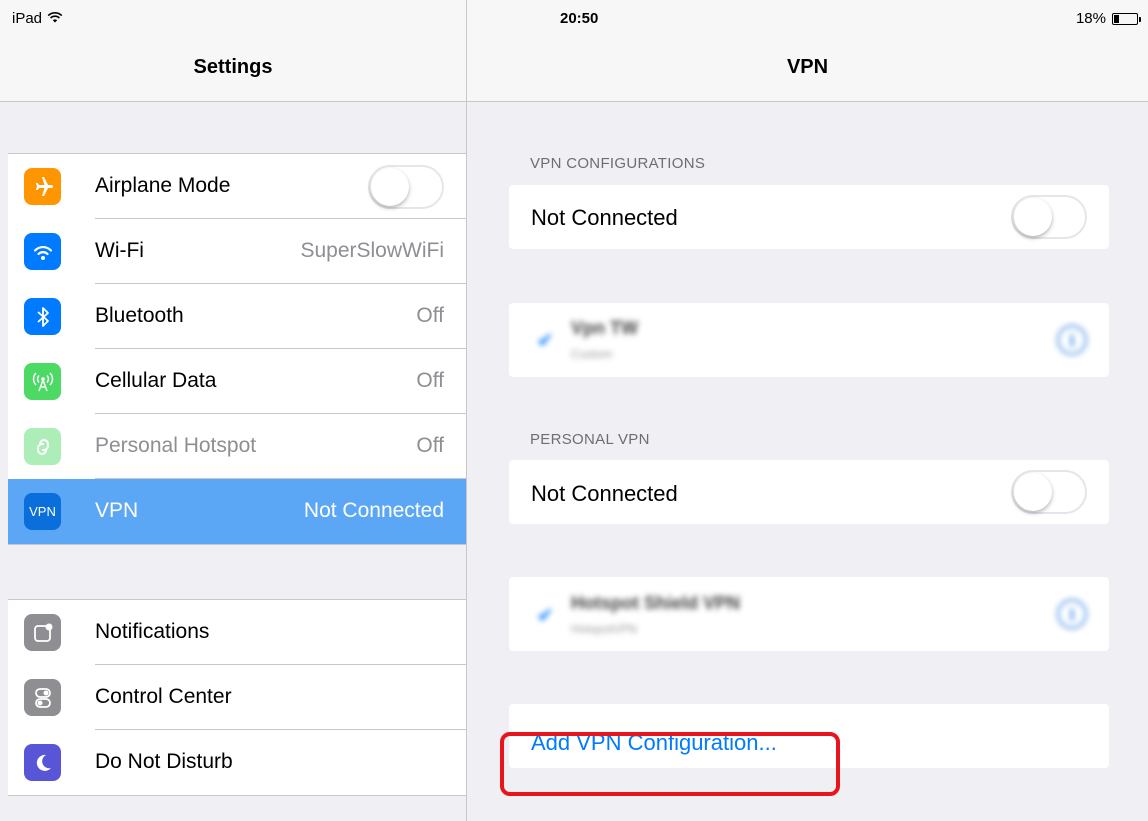 The width and height of the screenshot is (1148, 821). I want to click on cellular-data-value: Off, so click(430, 380).